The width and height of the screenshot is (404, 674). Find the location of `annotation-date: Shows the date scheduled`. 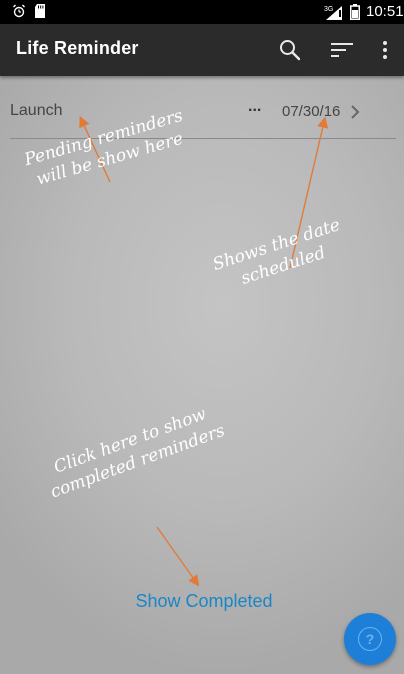

annotation-date: Shows the date scheduled is located at coordinates (280, 255).